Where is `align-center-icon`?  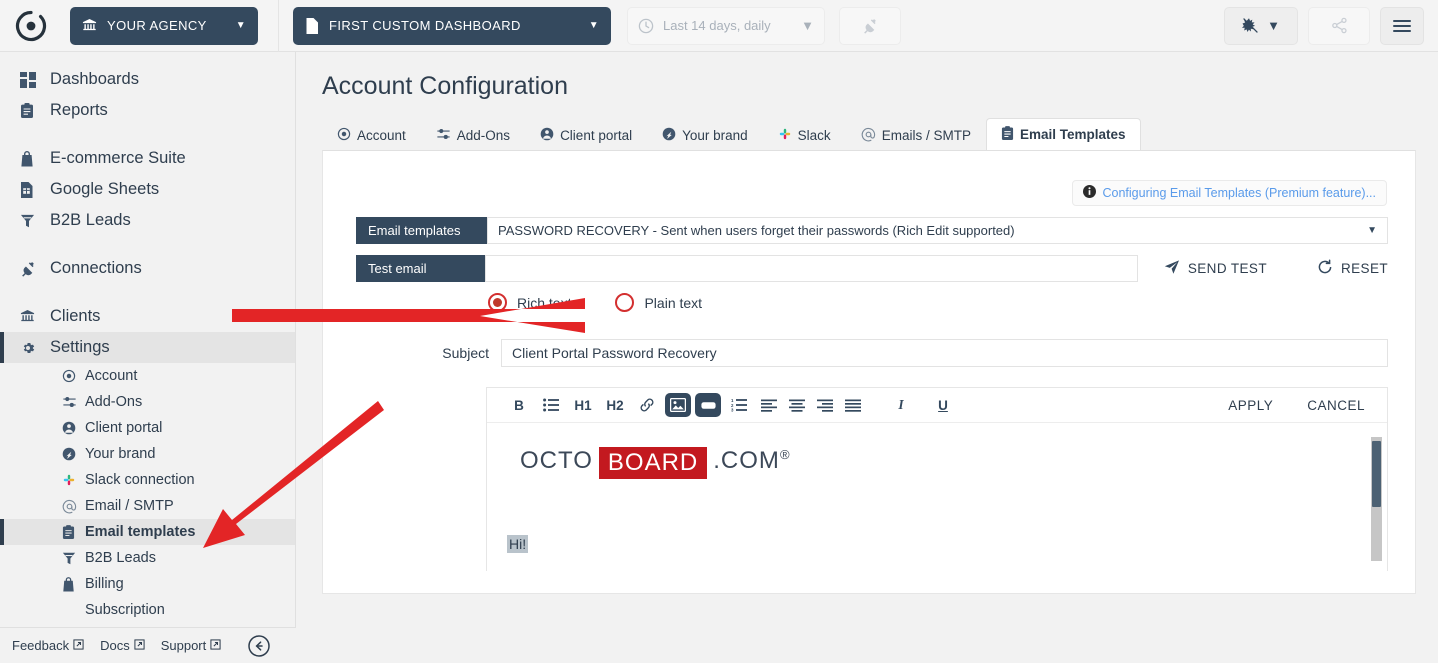 align-center-icon is located at coordinates (797, 405).